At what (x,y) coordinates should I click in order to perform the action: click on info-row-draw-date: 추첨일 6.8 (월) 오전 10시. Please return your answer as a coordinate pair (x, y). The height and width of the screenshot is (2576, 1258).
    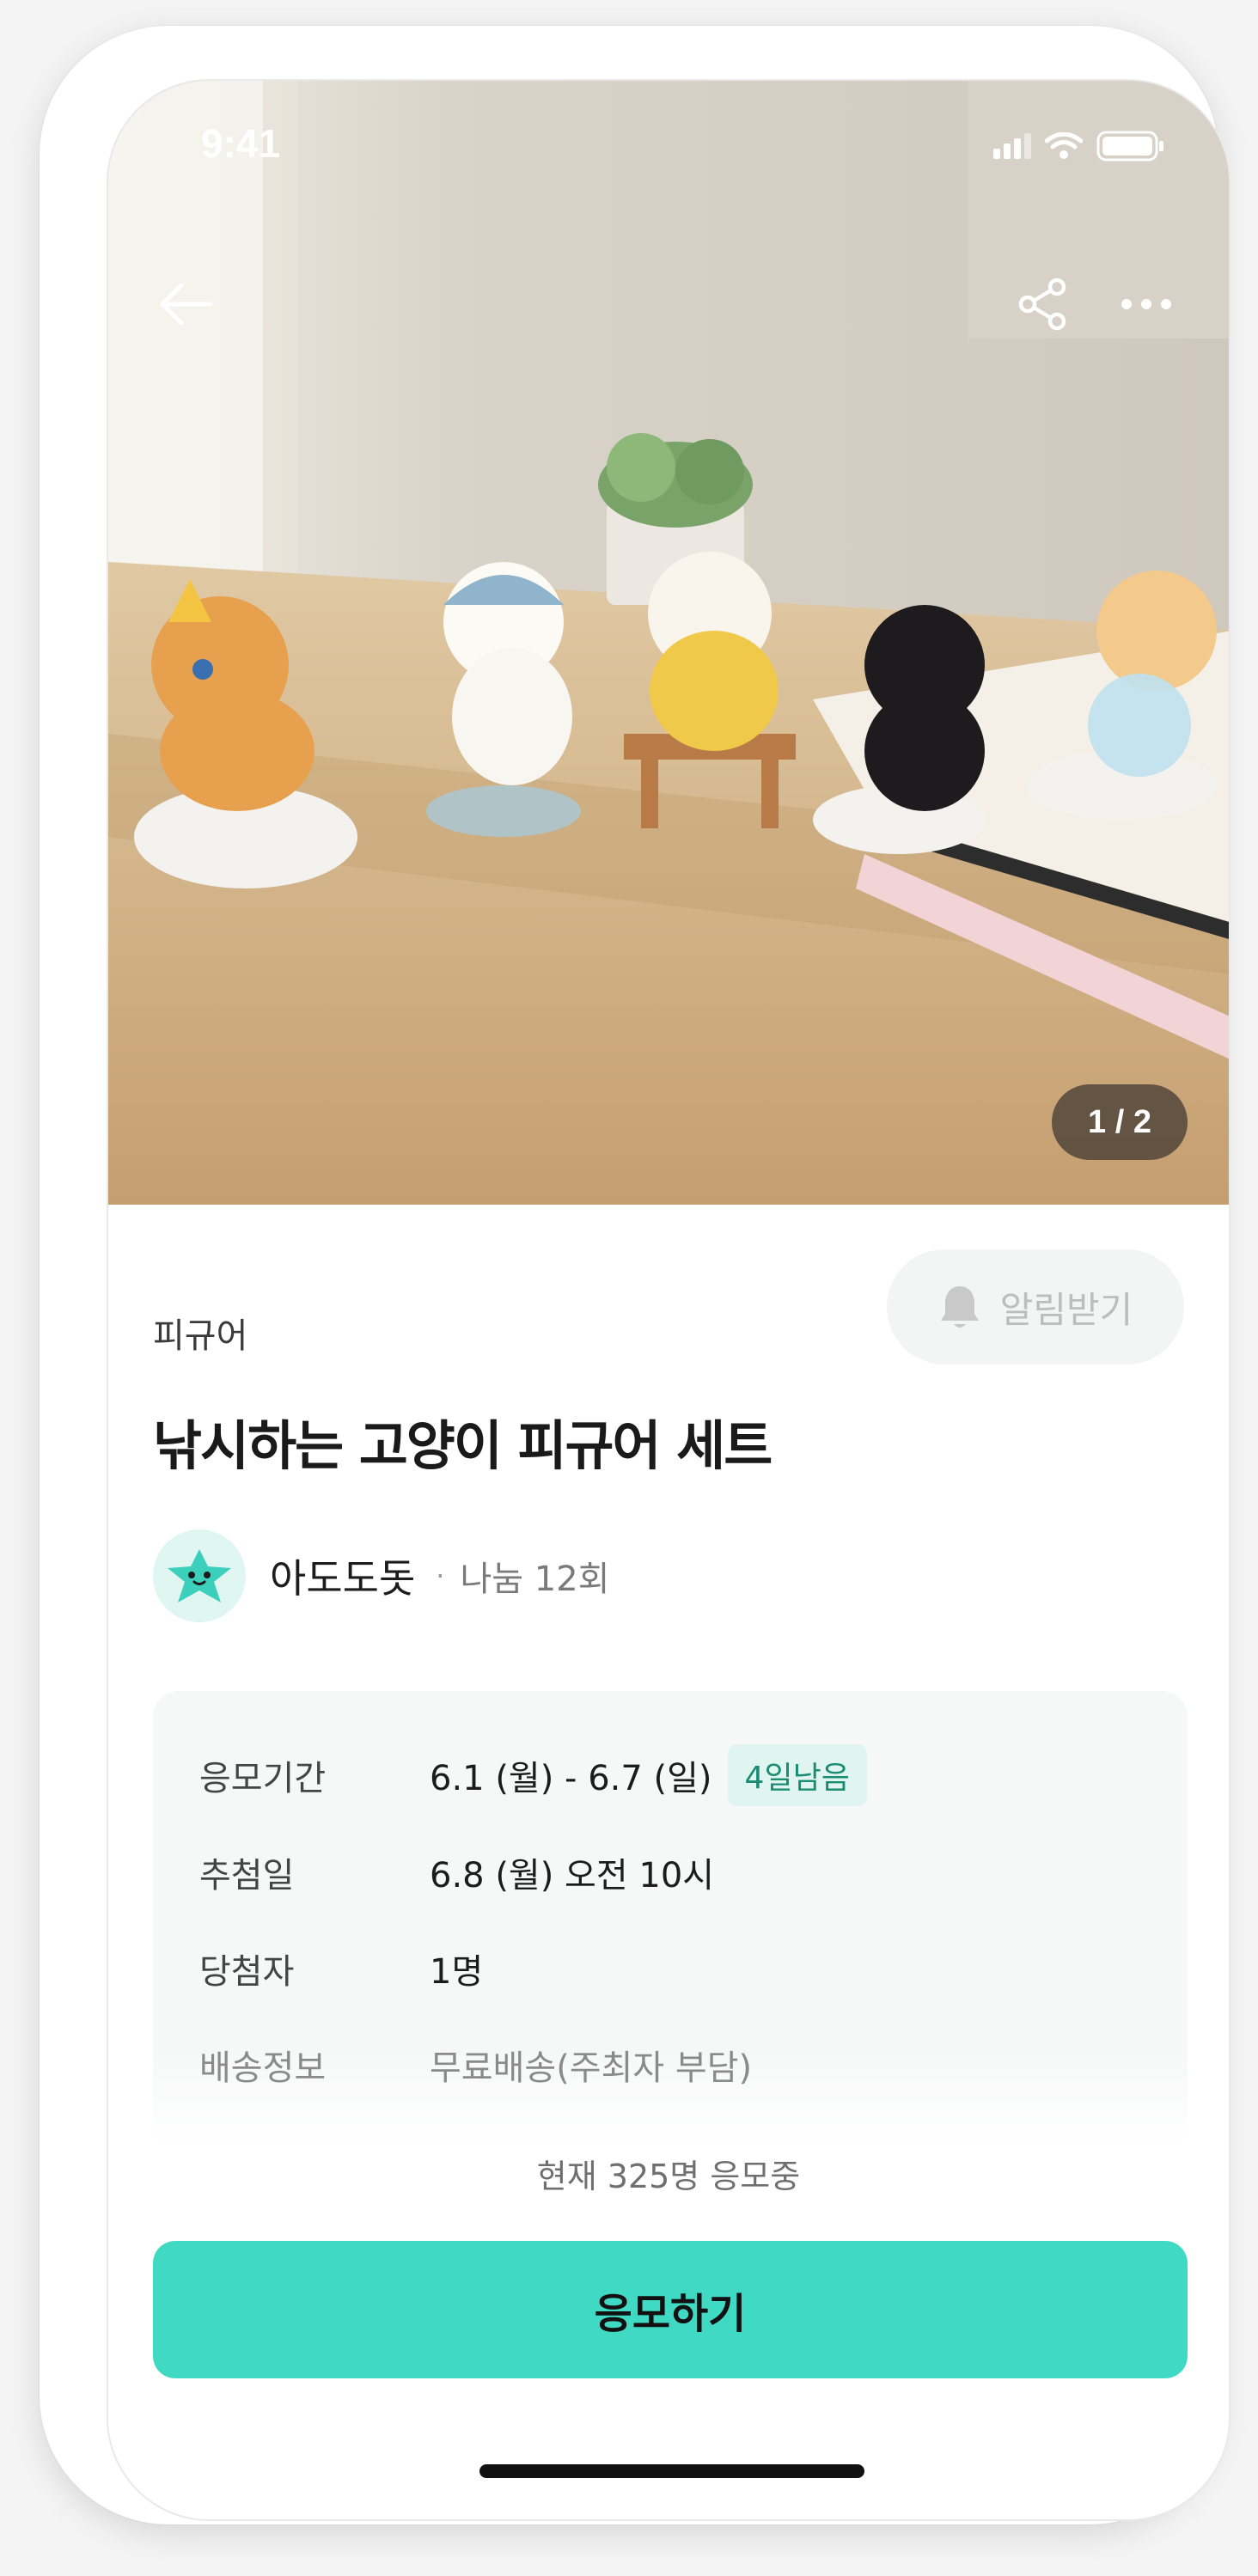
    Looking at the image, I should click on (456, 1872).